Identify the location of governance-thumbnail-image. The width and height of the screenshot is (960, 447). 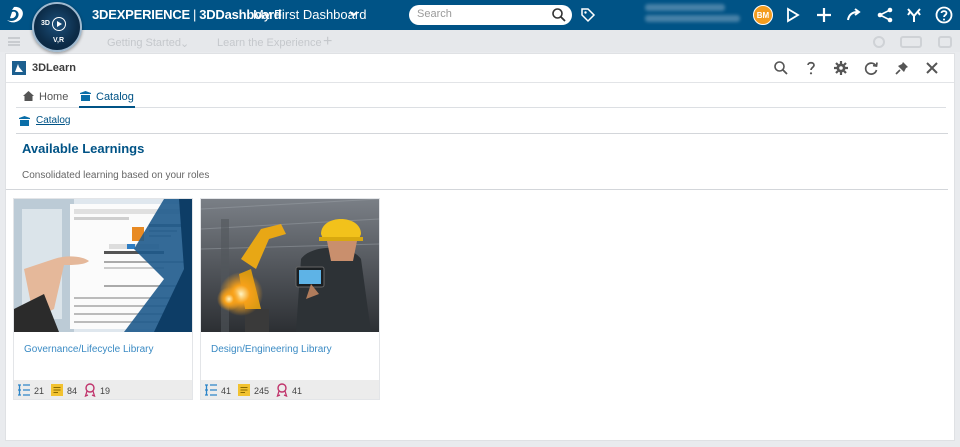
(103, 265).